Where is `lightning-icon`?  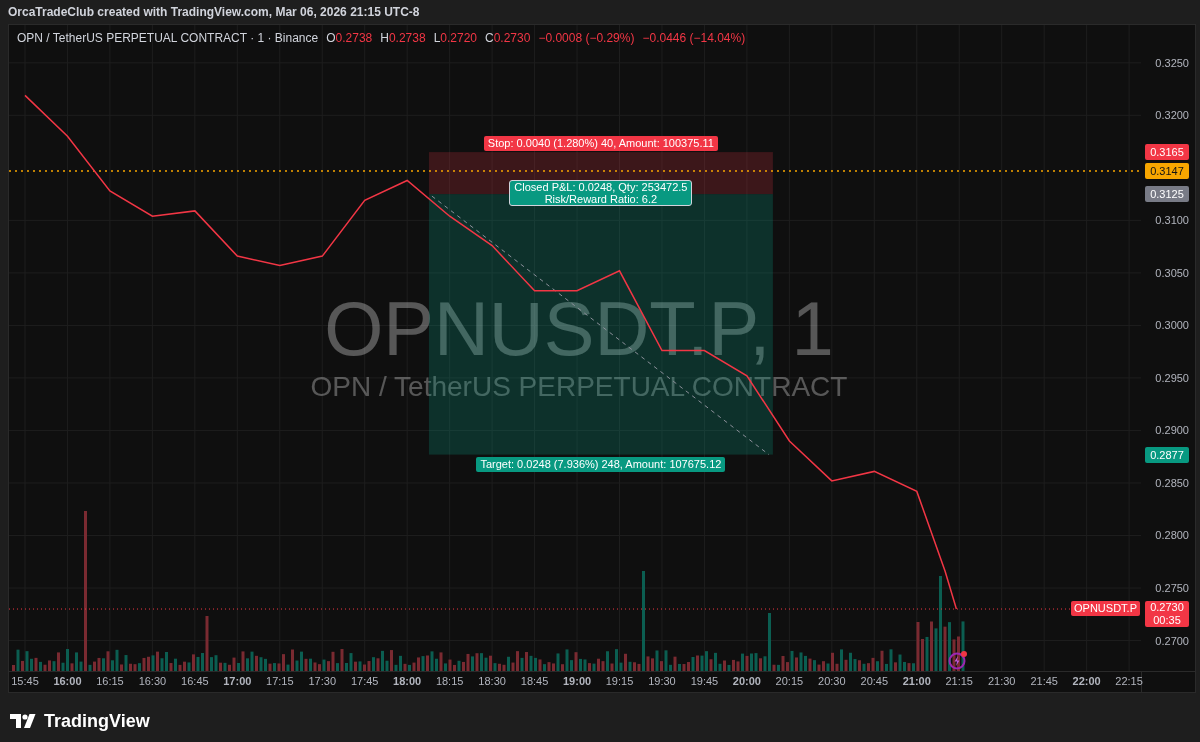 lightning-icon is located at coordinates (958, 660).